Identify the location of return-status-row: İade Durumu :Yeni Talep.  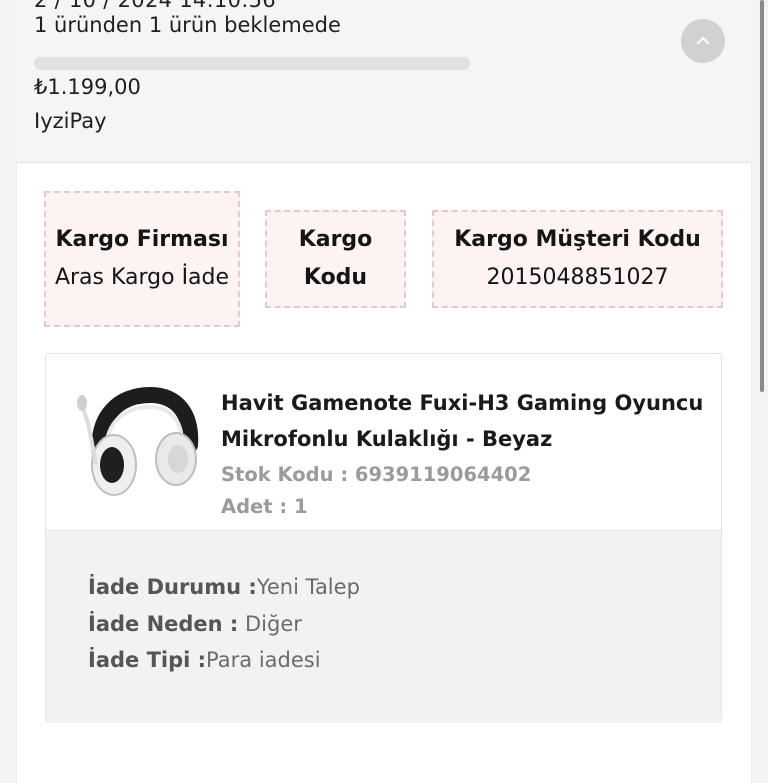
(224, 587).